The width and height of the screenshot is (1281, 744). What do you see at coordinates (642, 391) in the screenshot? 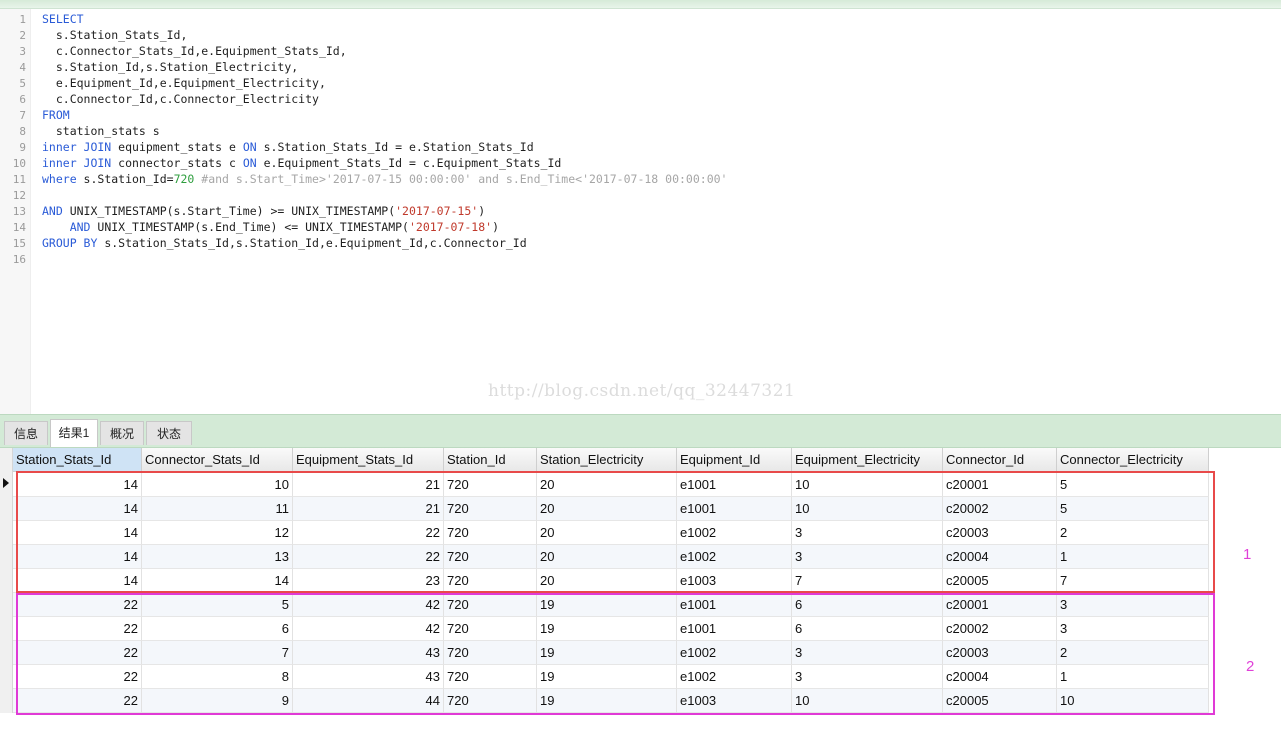
I see `watermark: http://blog.csdn.net/qq_32447321` at bounding box center [642, 391].